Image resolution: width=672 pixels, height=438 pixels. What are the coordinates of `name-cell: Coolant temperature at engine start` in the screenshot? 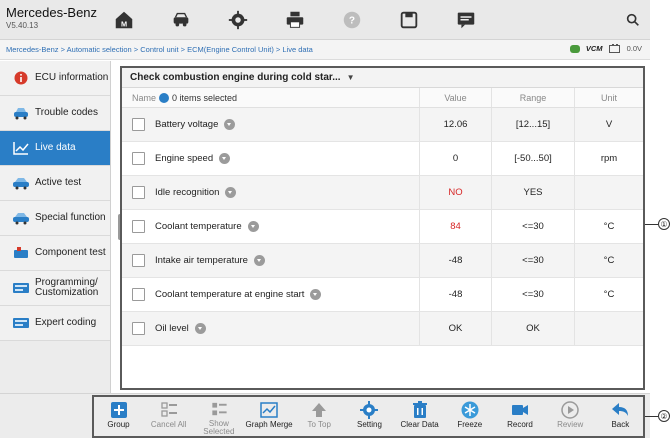 It's located at (270, 294).